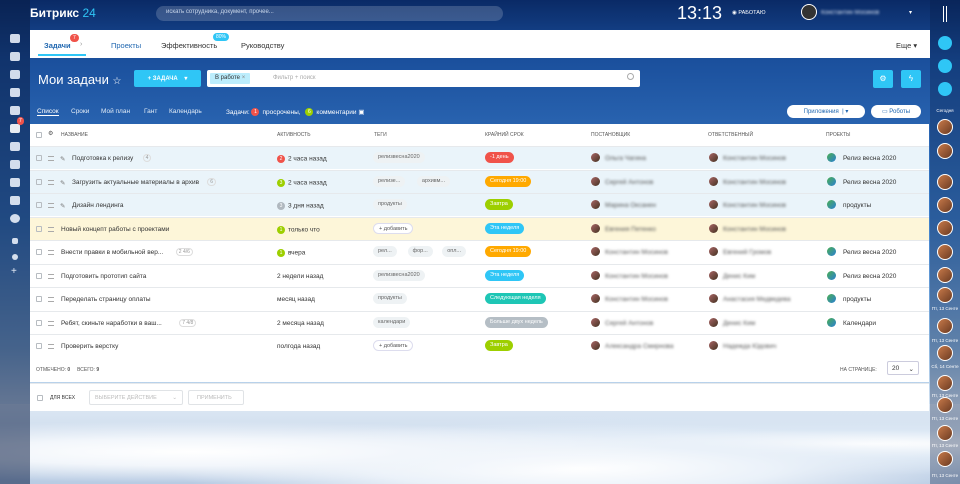 The width and height of the screenshot is (960, 484). I want to click on apps-dropdown: Приложения | ▾, so click(826, 111).